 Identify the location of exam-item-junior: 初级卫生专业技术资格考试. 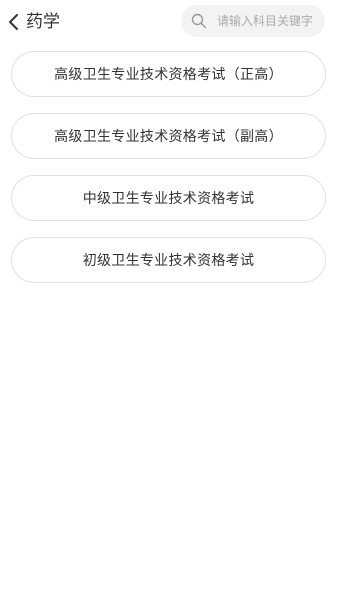
(168, 260).